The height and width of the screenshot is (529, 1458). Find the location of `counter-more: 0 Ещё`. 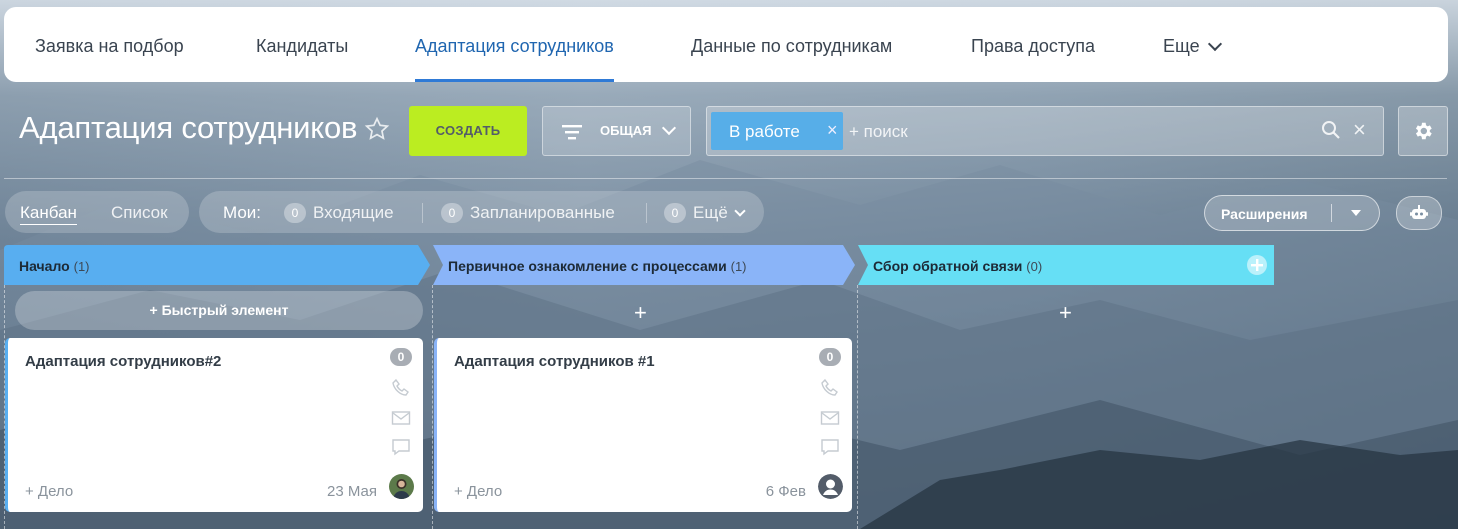

counter-more: 0 Ещё is located at coordinates (705, 213).